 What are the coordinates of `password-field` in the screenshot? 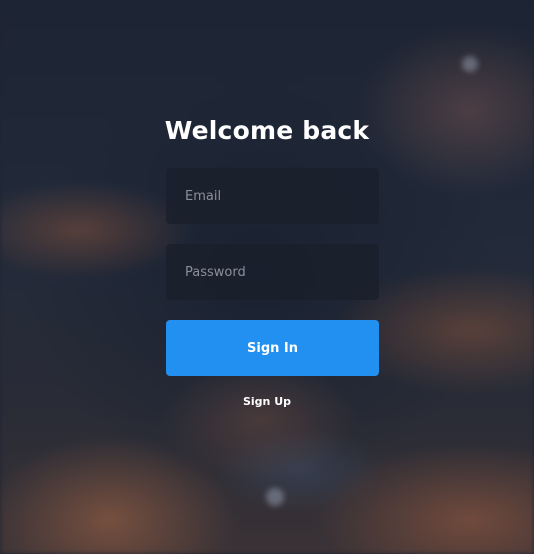 It's located at (272, 272).